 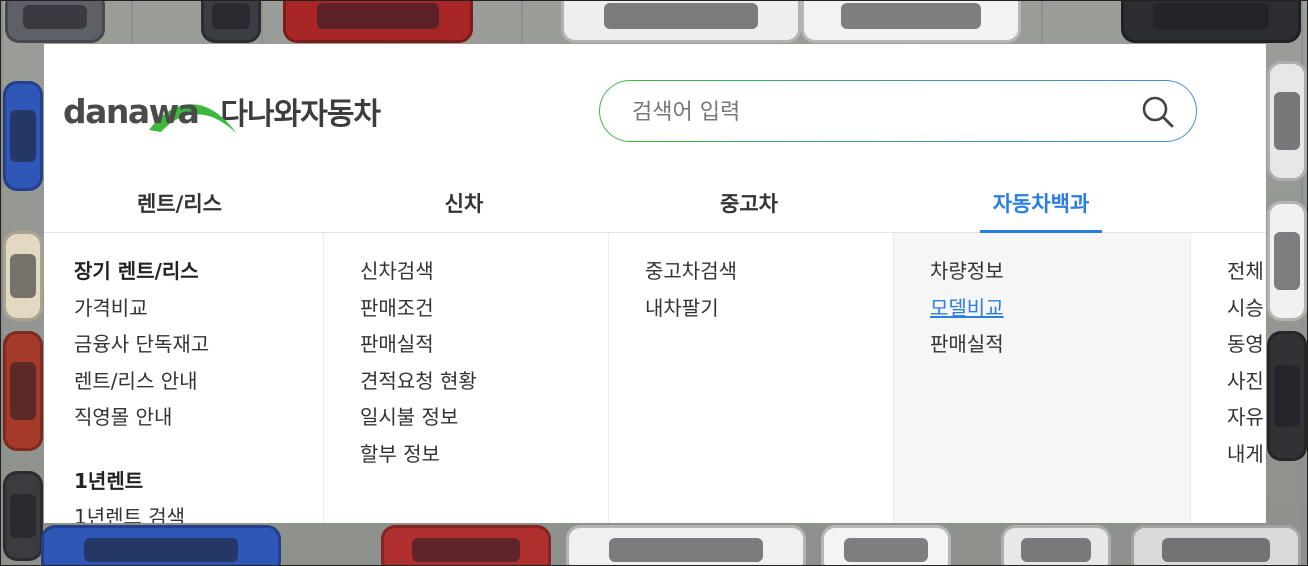 I want to click on logo-text: danawa, so click(x=131, y=111).